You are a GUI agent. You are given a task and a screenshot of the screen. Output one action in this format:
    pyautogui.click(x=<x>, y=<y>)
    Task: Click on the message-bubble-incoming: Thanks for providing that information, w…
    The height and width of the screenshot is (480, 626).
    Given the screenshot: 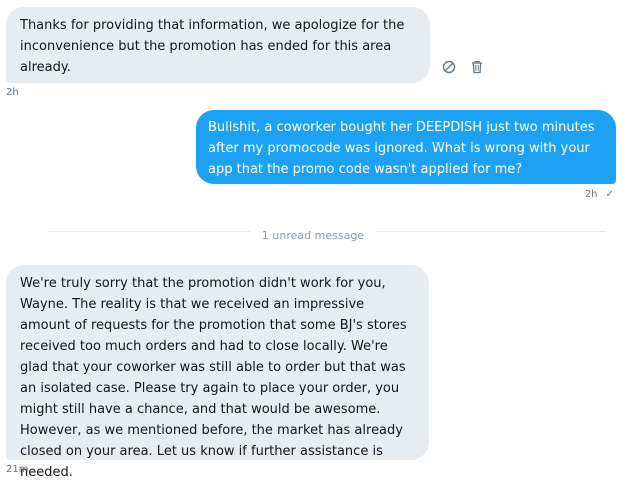 What is the action you would take?
    pyautogui.click(x=218, y=45)
    